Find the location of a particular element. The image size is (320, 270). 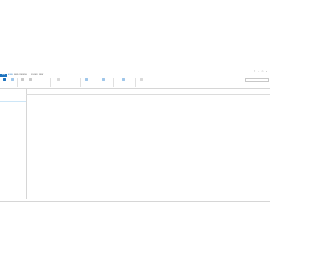

reply-icon is located at coordinates (30, 79).